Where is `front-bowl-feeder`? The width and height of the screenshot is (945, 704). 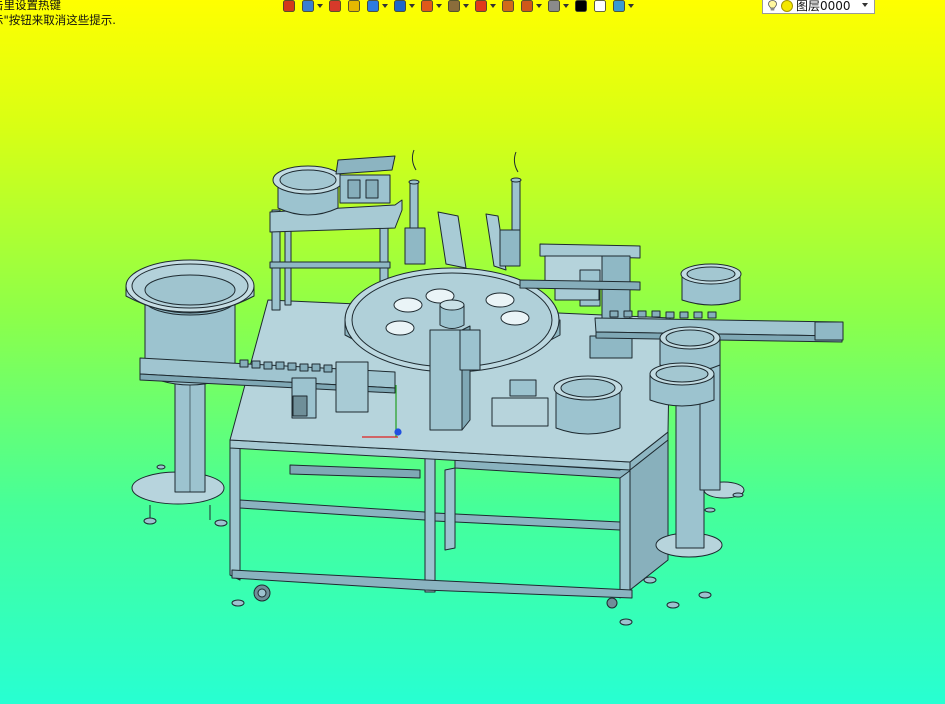
front-bowl-feeder is located at coordinates (557, 405).